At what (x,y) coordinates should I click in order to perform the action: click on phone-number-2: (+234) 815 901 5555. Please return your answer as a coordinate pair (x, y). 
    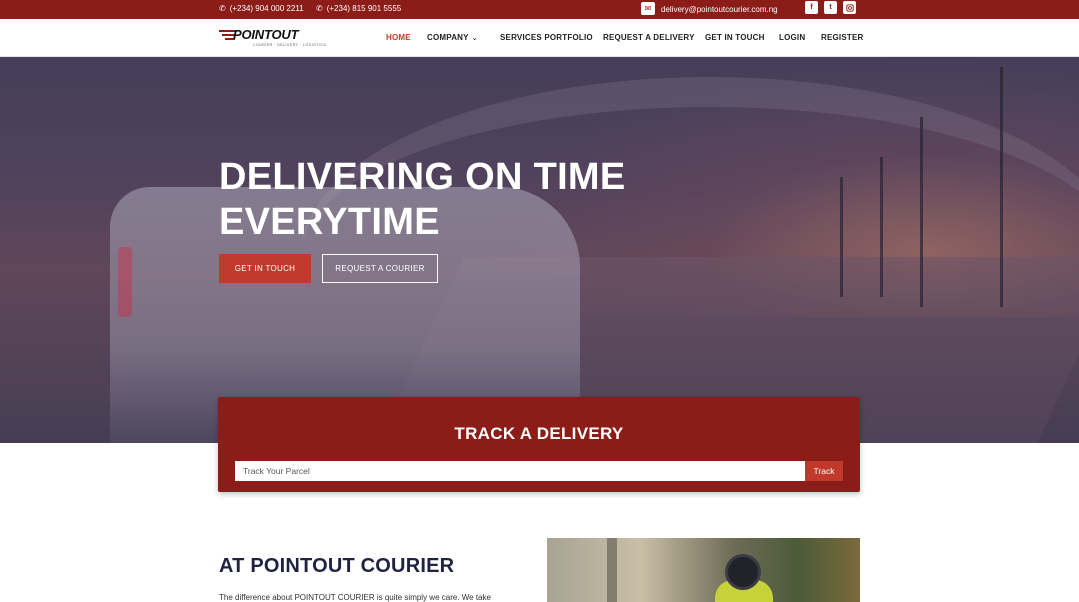
    Looking at the image, I should click on (364, 8).